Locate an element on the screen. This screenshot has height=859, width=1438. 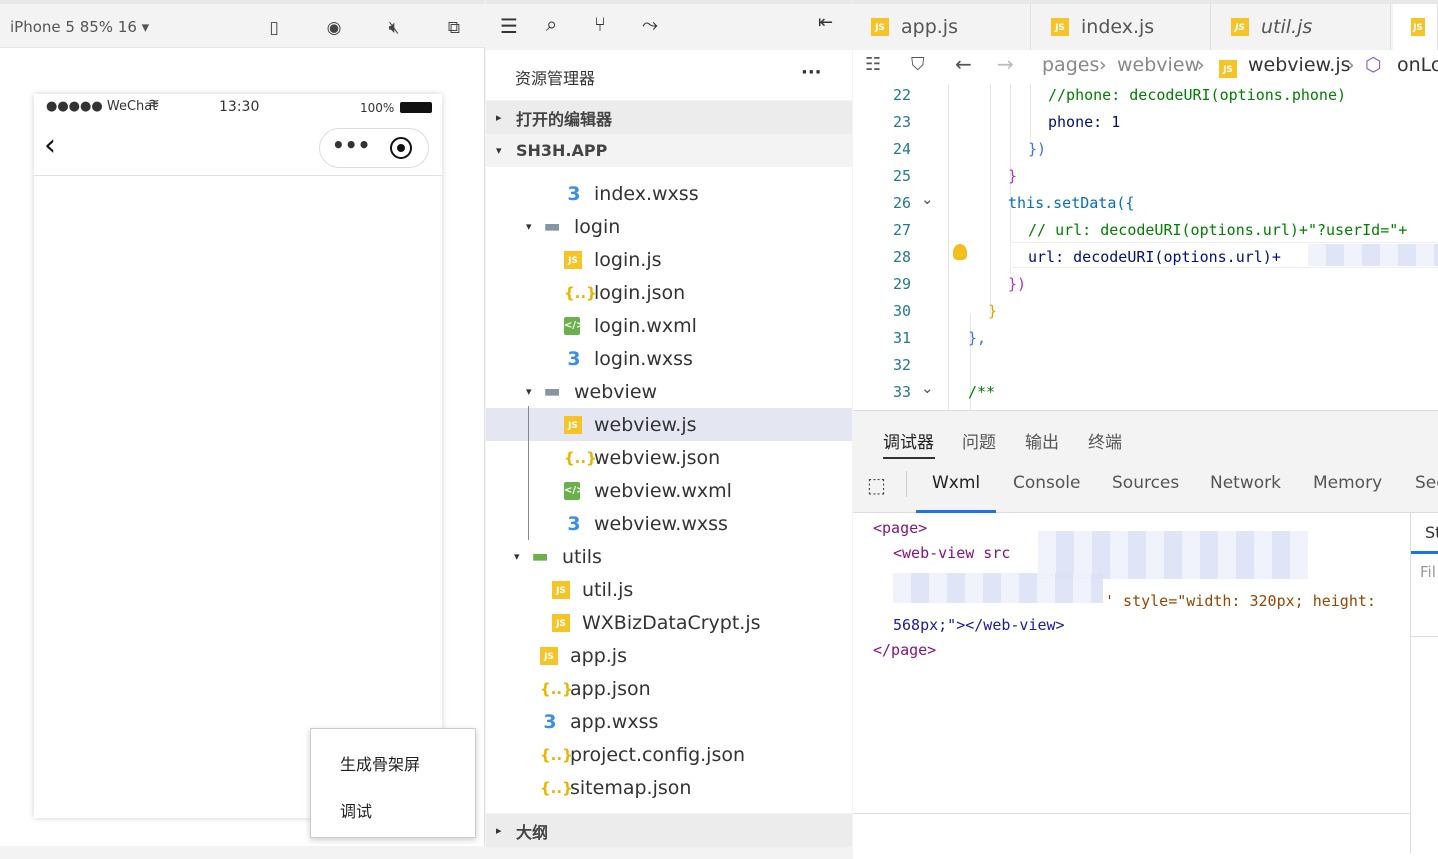
tree-item: 3 app.wxss is located at coordinates (669, 721).